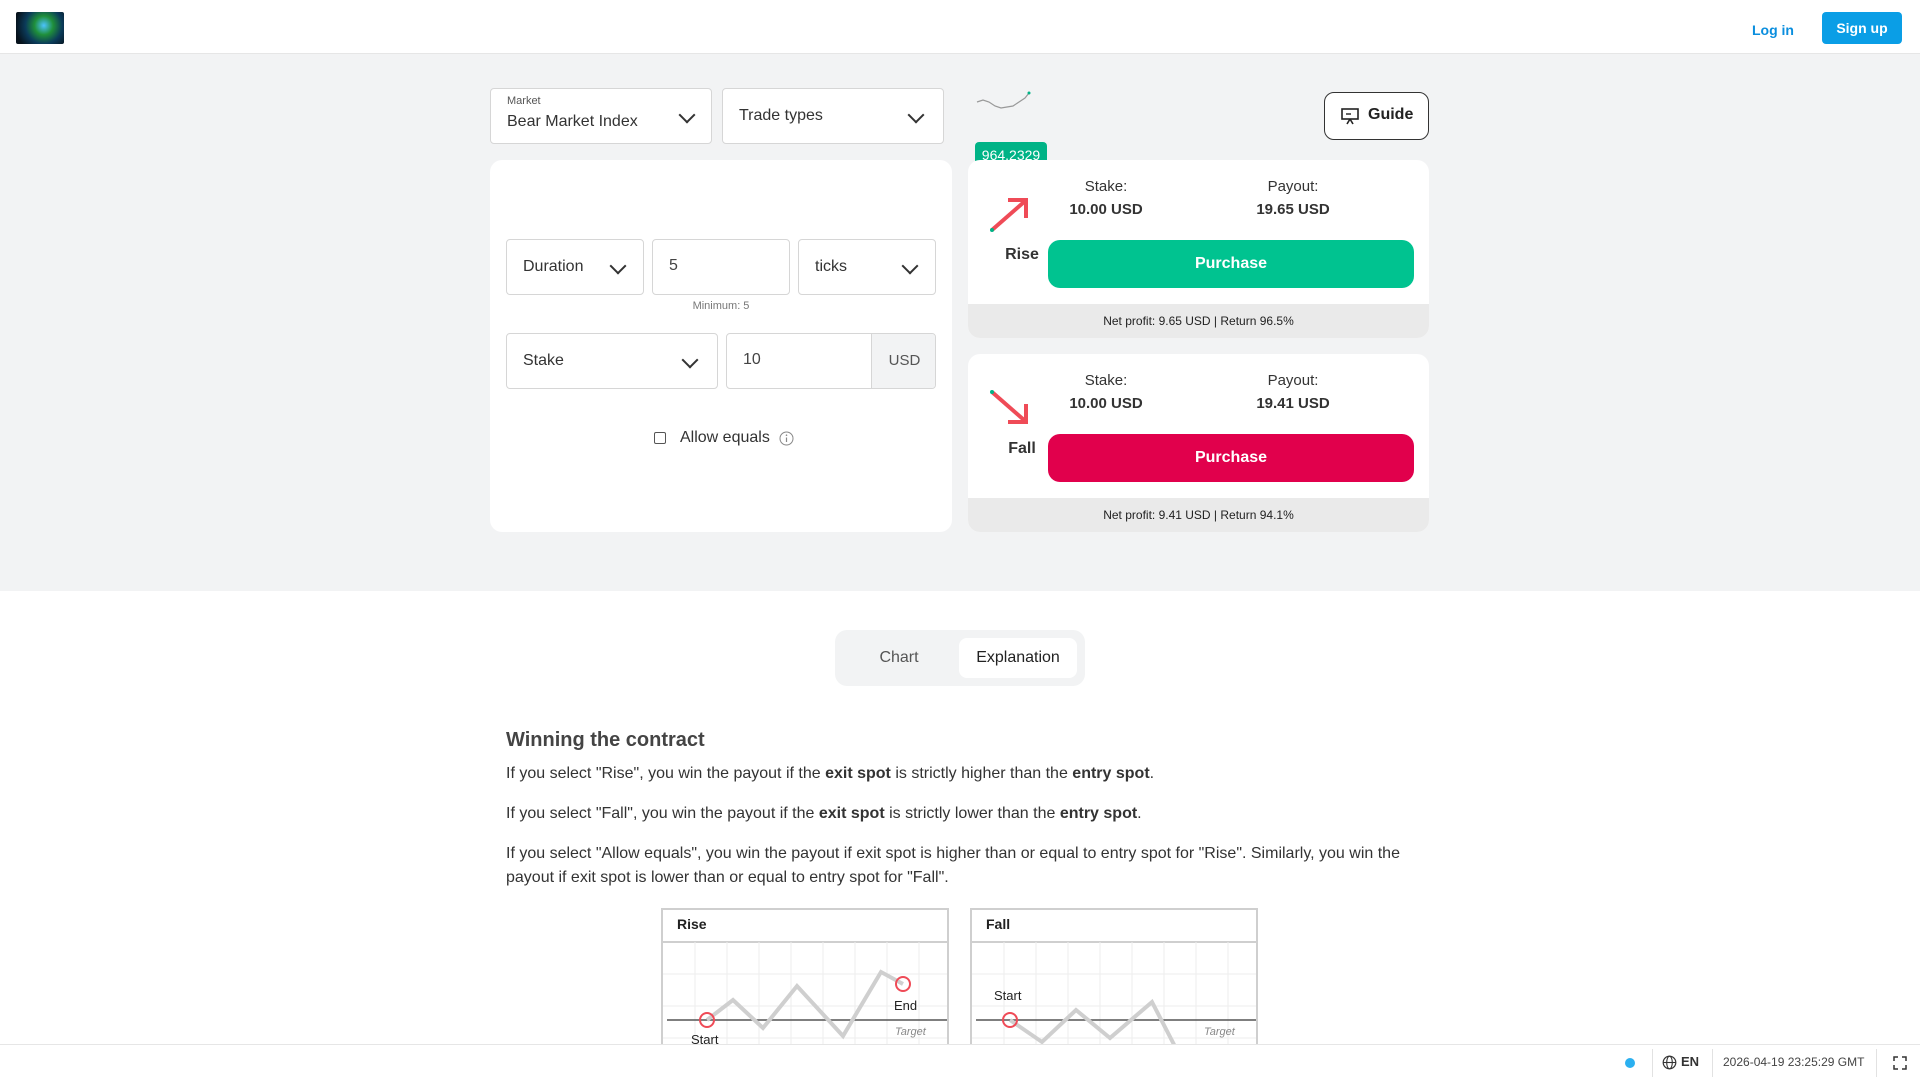 Image resolution: width=1920 pixels, height=1080 pixels. I want to click on tab-explanation: Explanation, so click(1018, 658).